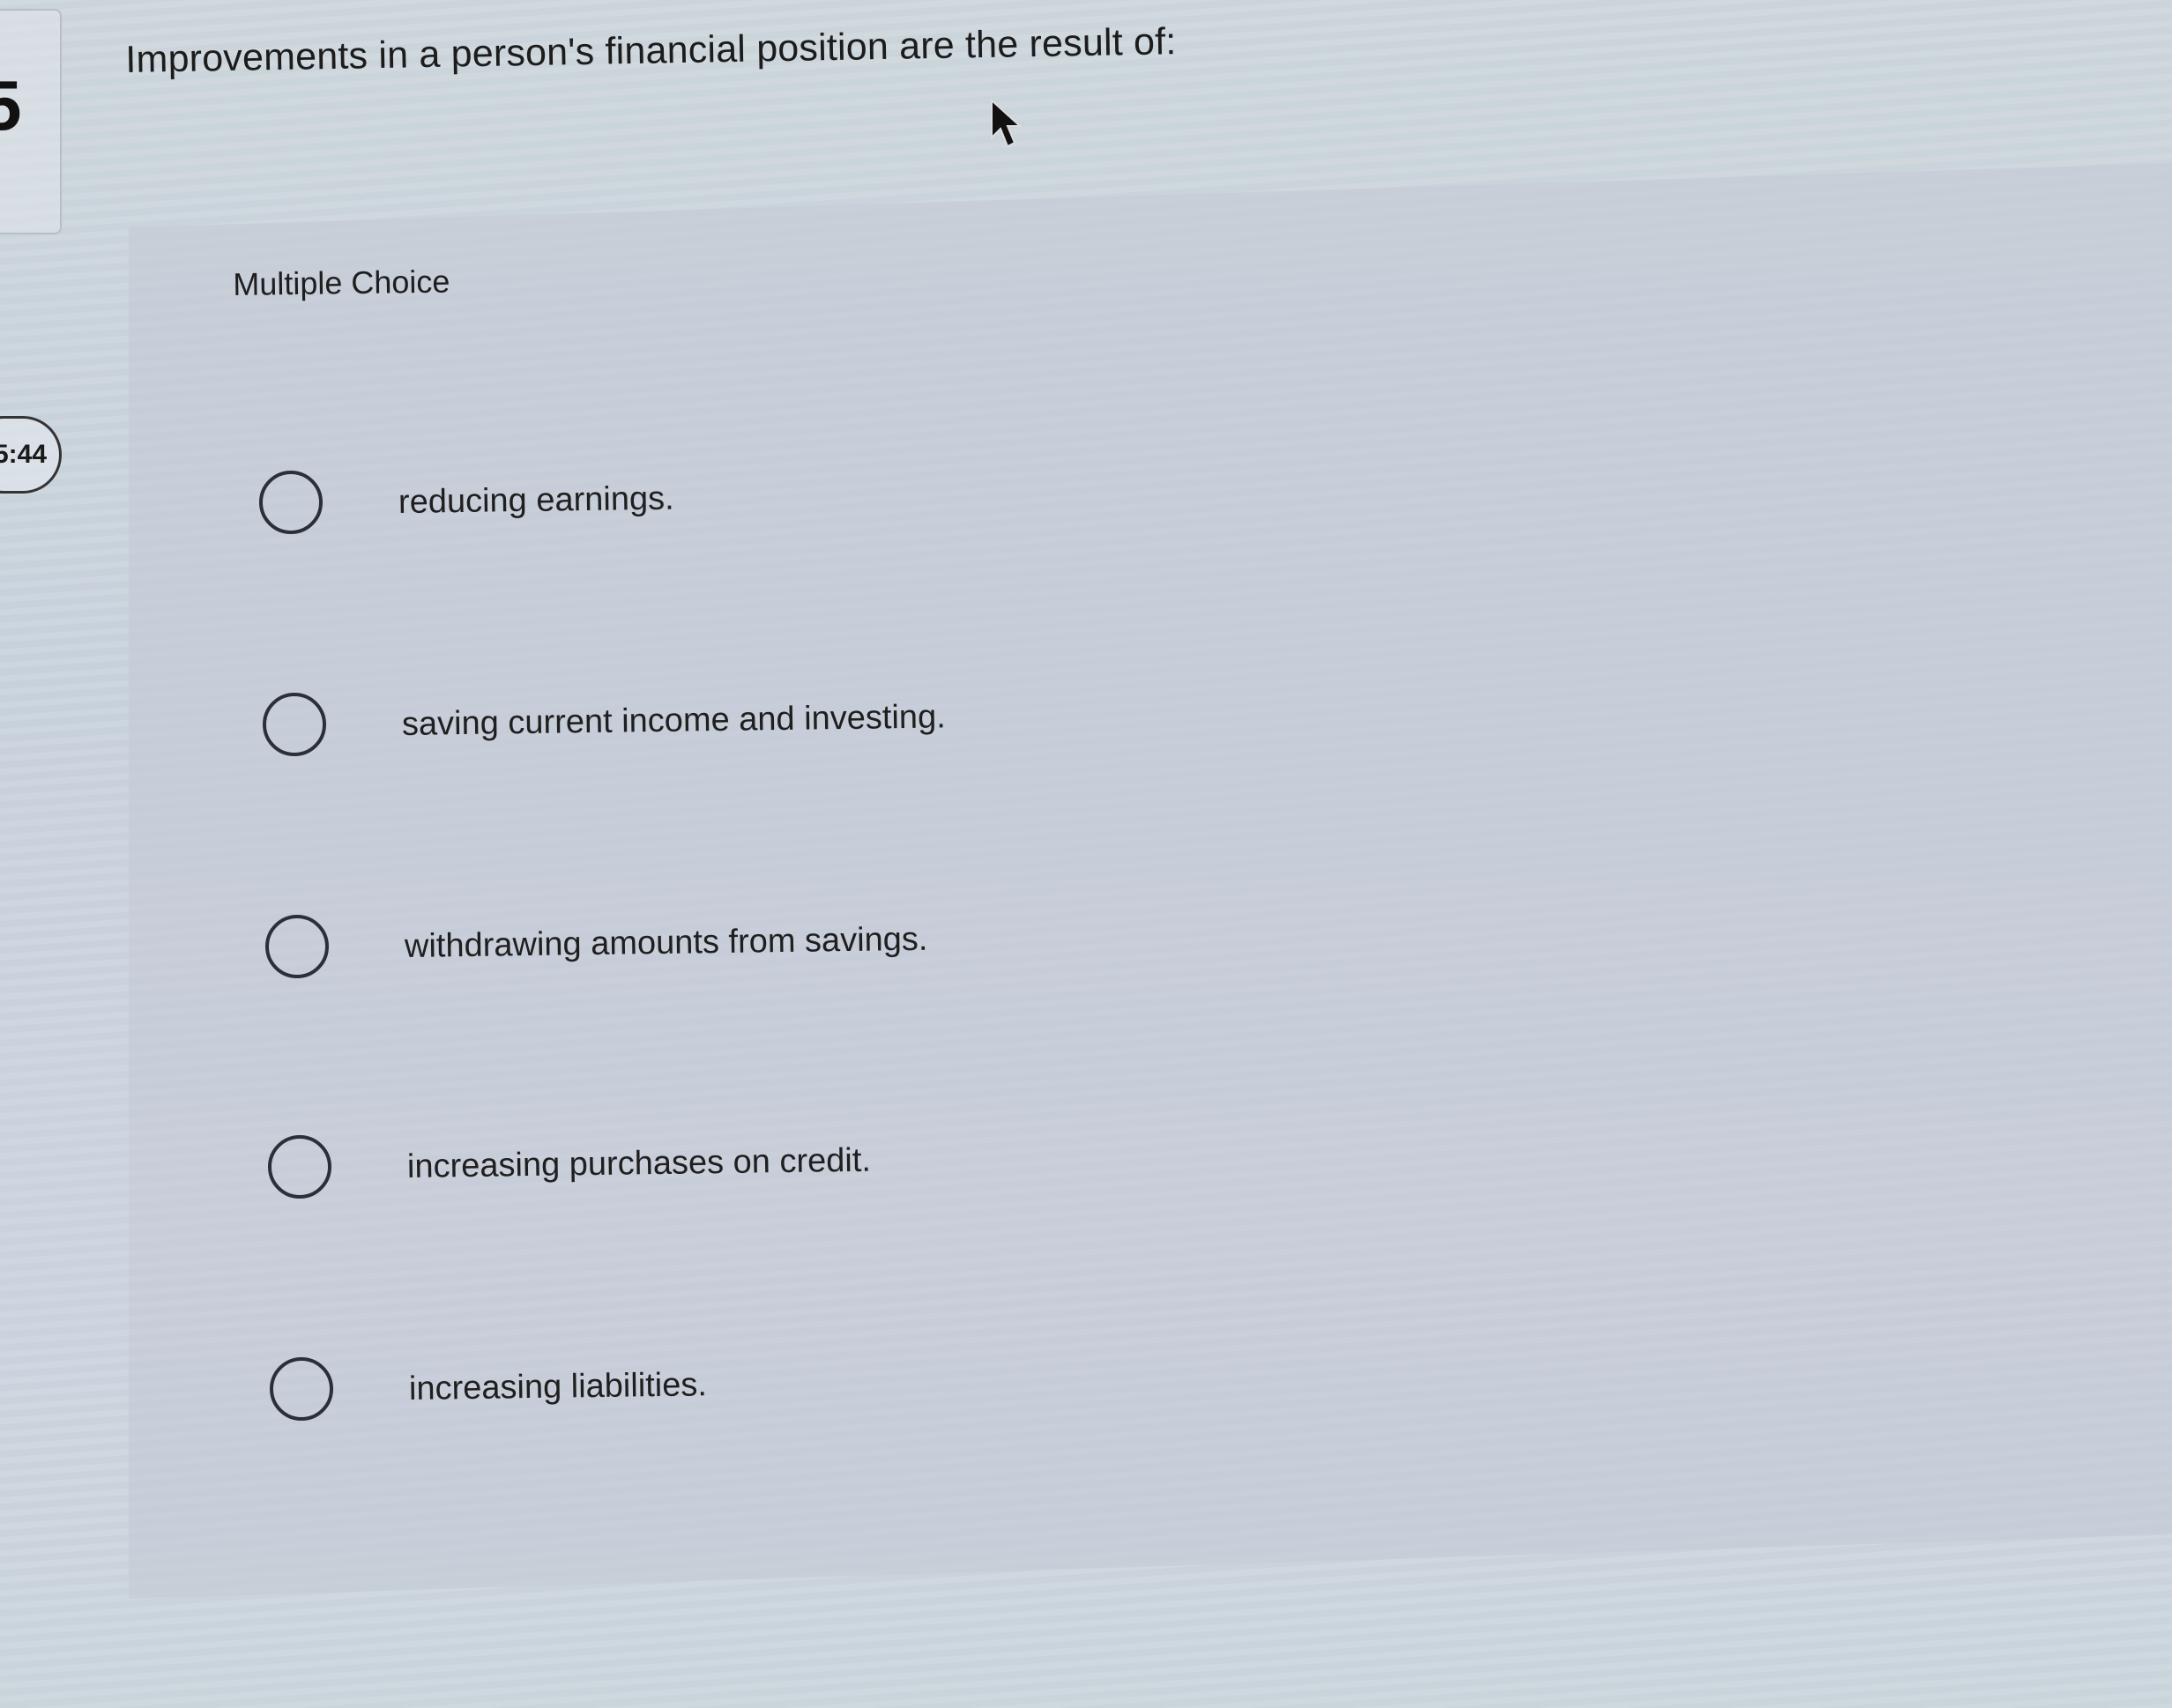  I want to click on answer-option-5: increasing liabilities., so click(488, 1389).